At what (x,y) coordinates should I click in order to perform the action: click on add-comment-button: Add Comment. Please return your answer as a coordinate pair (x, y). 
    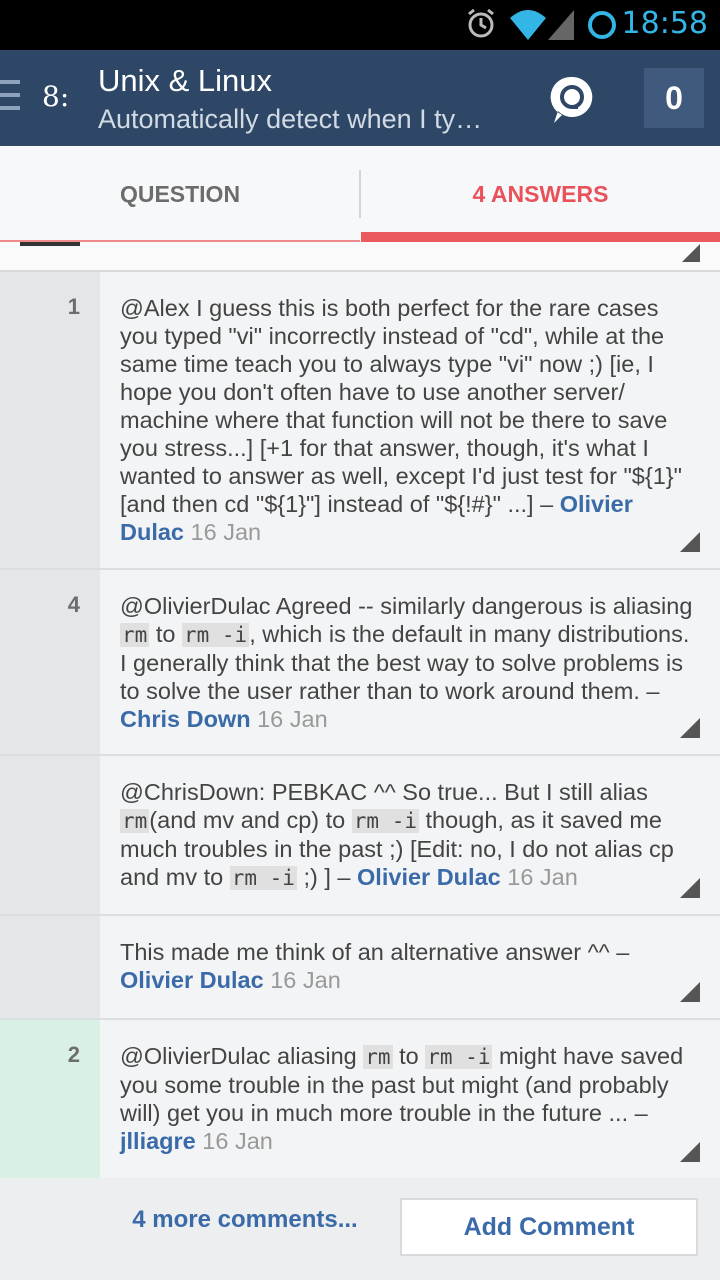
    Looking at the image, I should click on (549, 1227).